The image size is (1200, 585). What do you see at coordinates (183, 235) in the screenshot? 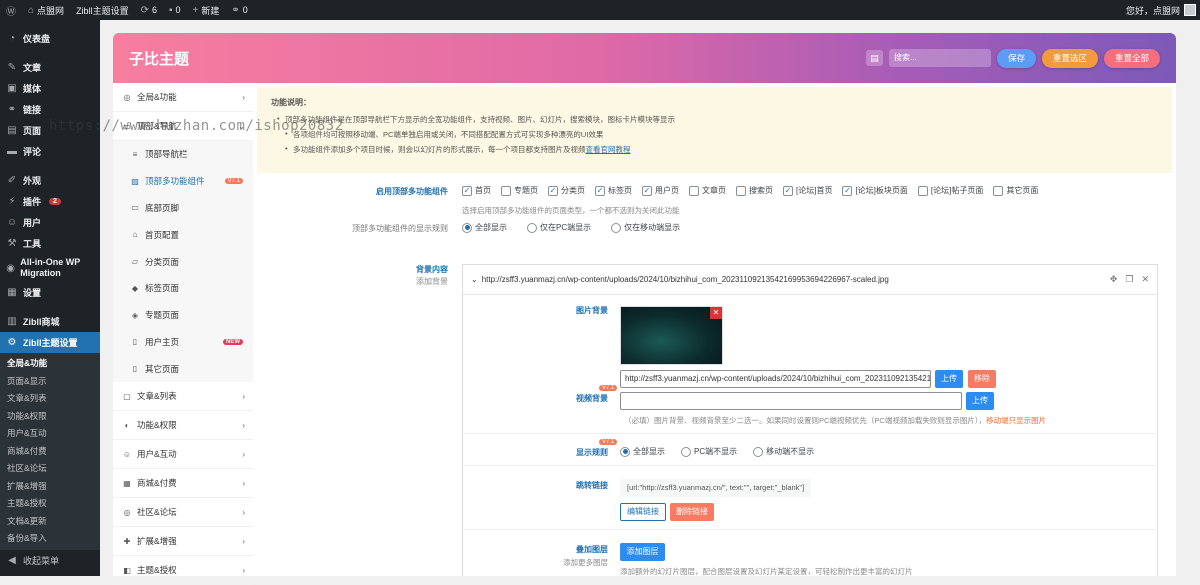
I see `nav-sub-item: ⌂ 首页配置` at bounding box center [183, 235].